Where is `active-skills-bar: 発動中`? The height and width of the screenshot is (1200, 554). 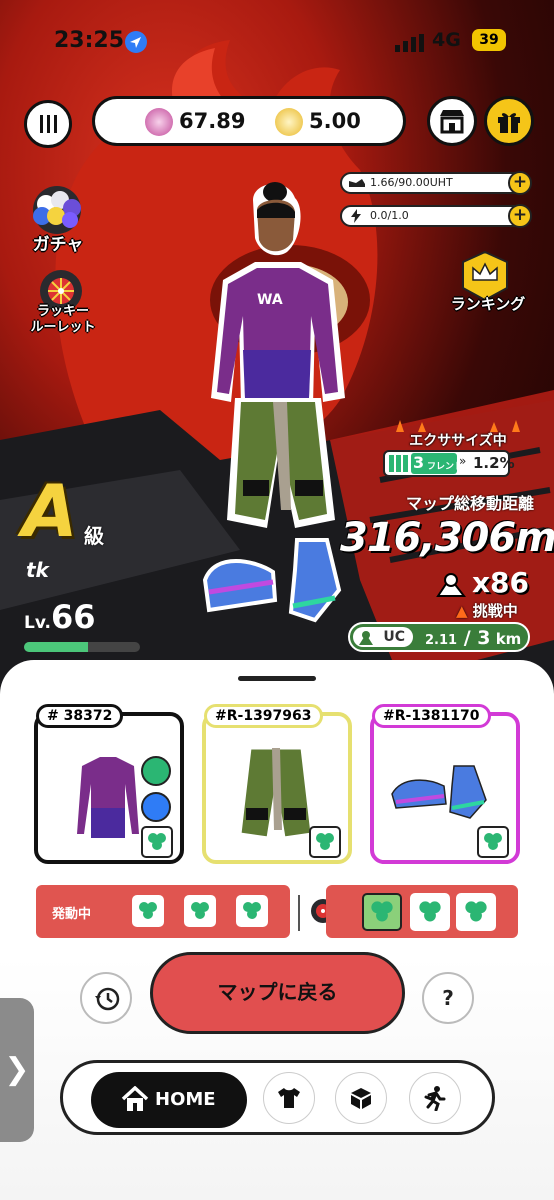
active-skills-bar: 発動中 is located at coordinates (163, 911).